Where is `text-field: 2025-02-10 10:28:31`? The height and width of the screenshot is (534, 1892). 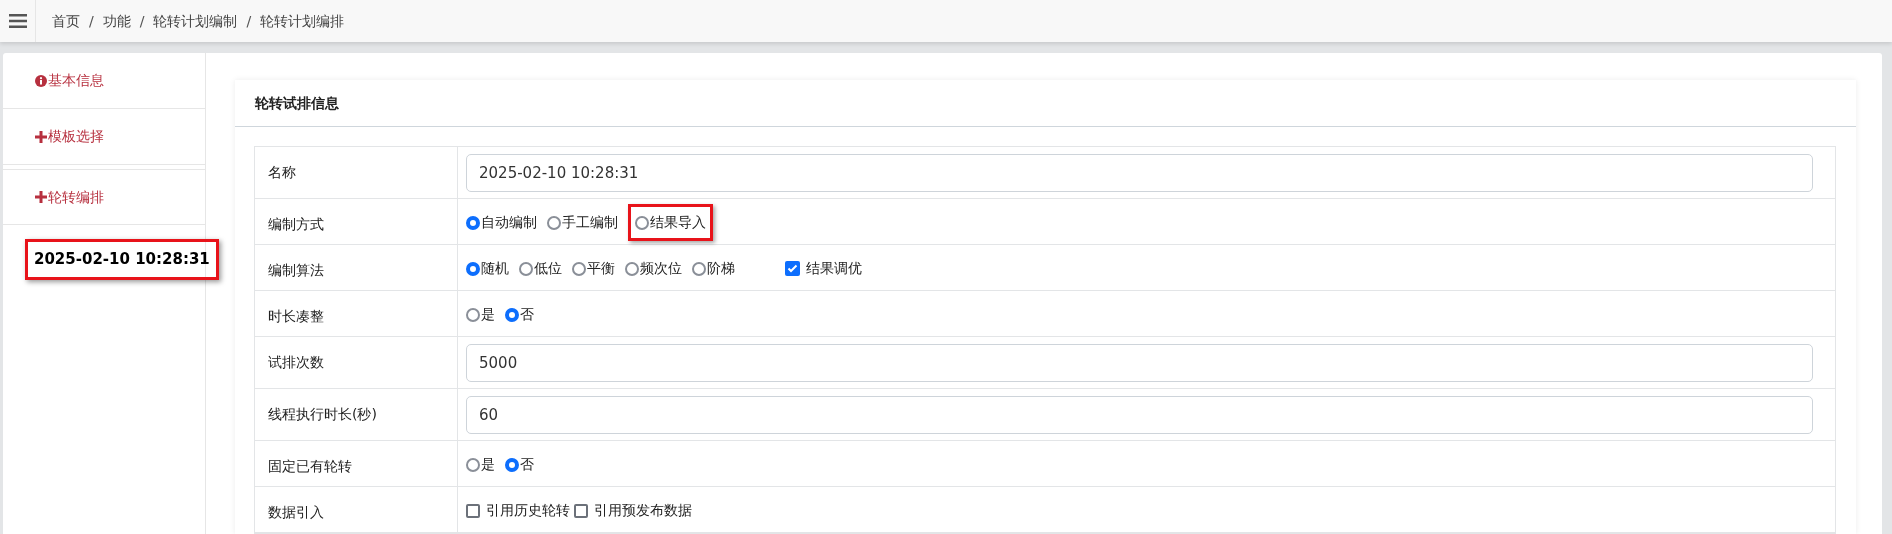
text-field: 2025-02-10 10:28:31 is located at coordinates (1139, 172).